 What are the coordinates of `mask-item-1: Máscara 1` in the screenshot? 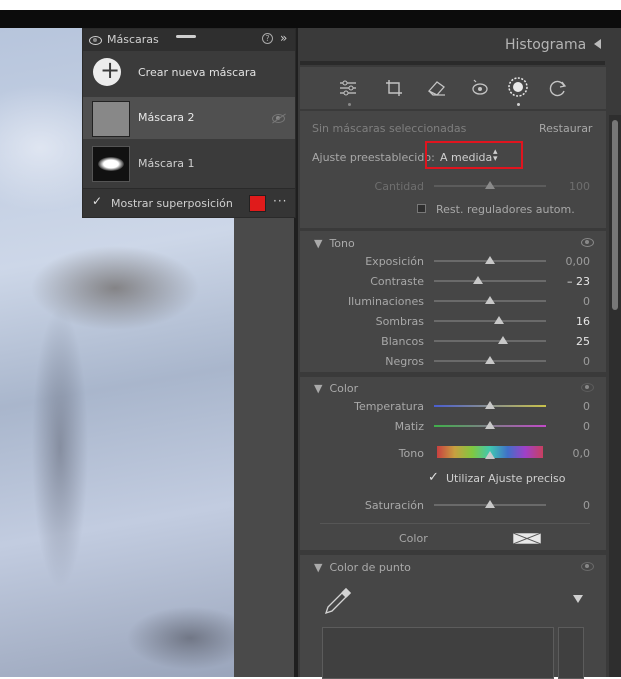 It's located at (189, 164).